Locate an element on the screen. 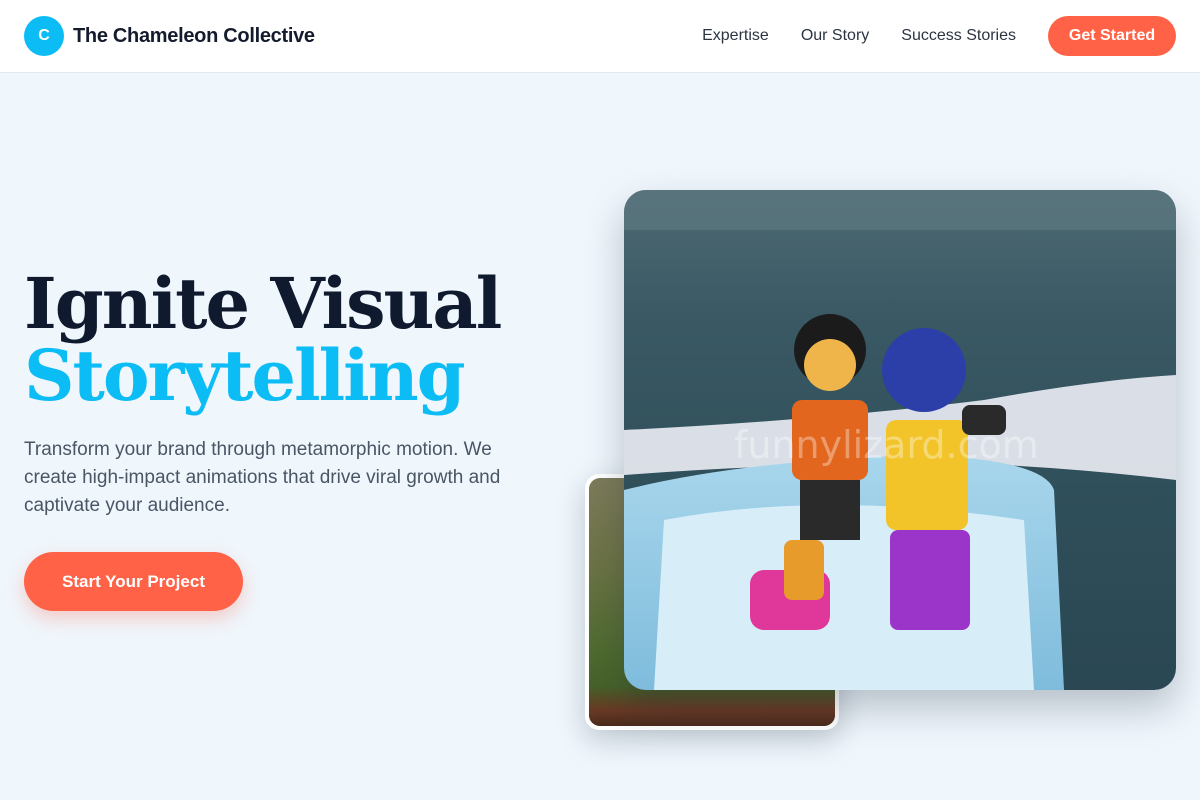 This screenshot has width=1200, height=800. brand-name: The Chameleon Collective is located at coordinates (194, 36).